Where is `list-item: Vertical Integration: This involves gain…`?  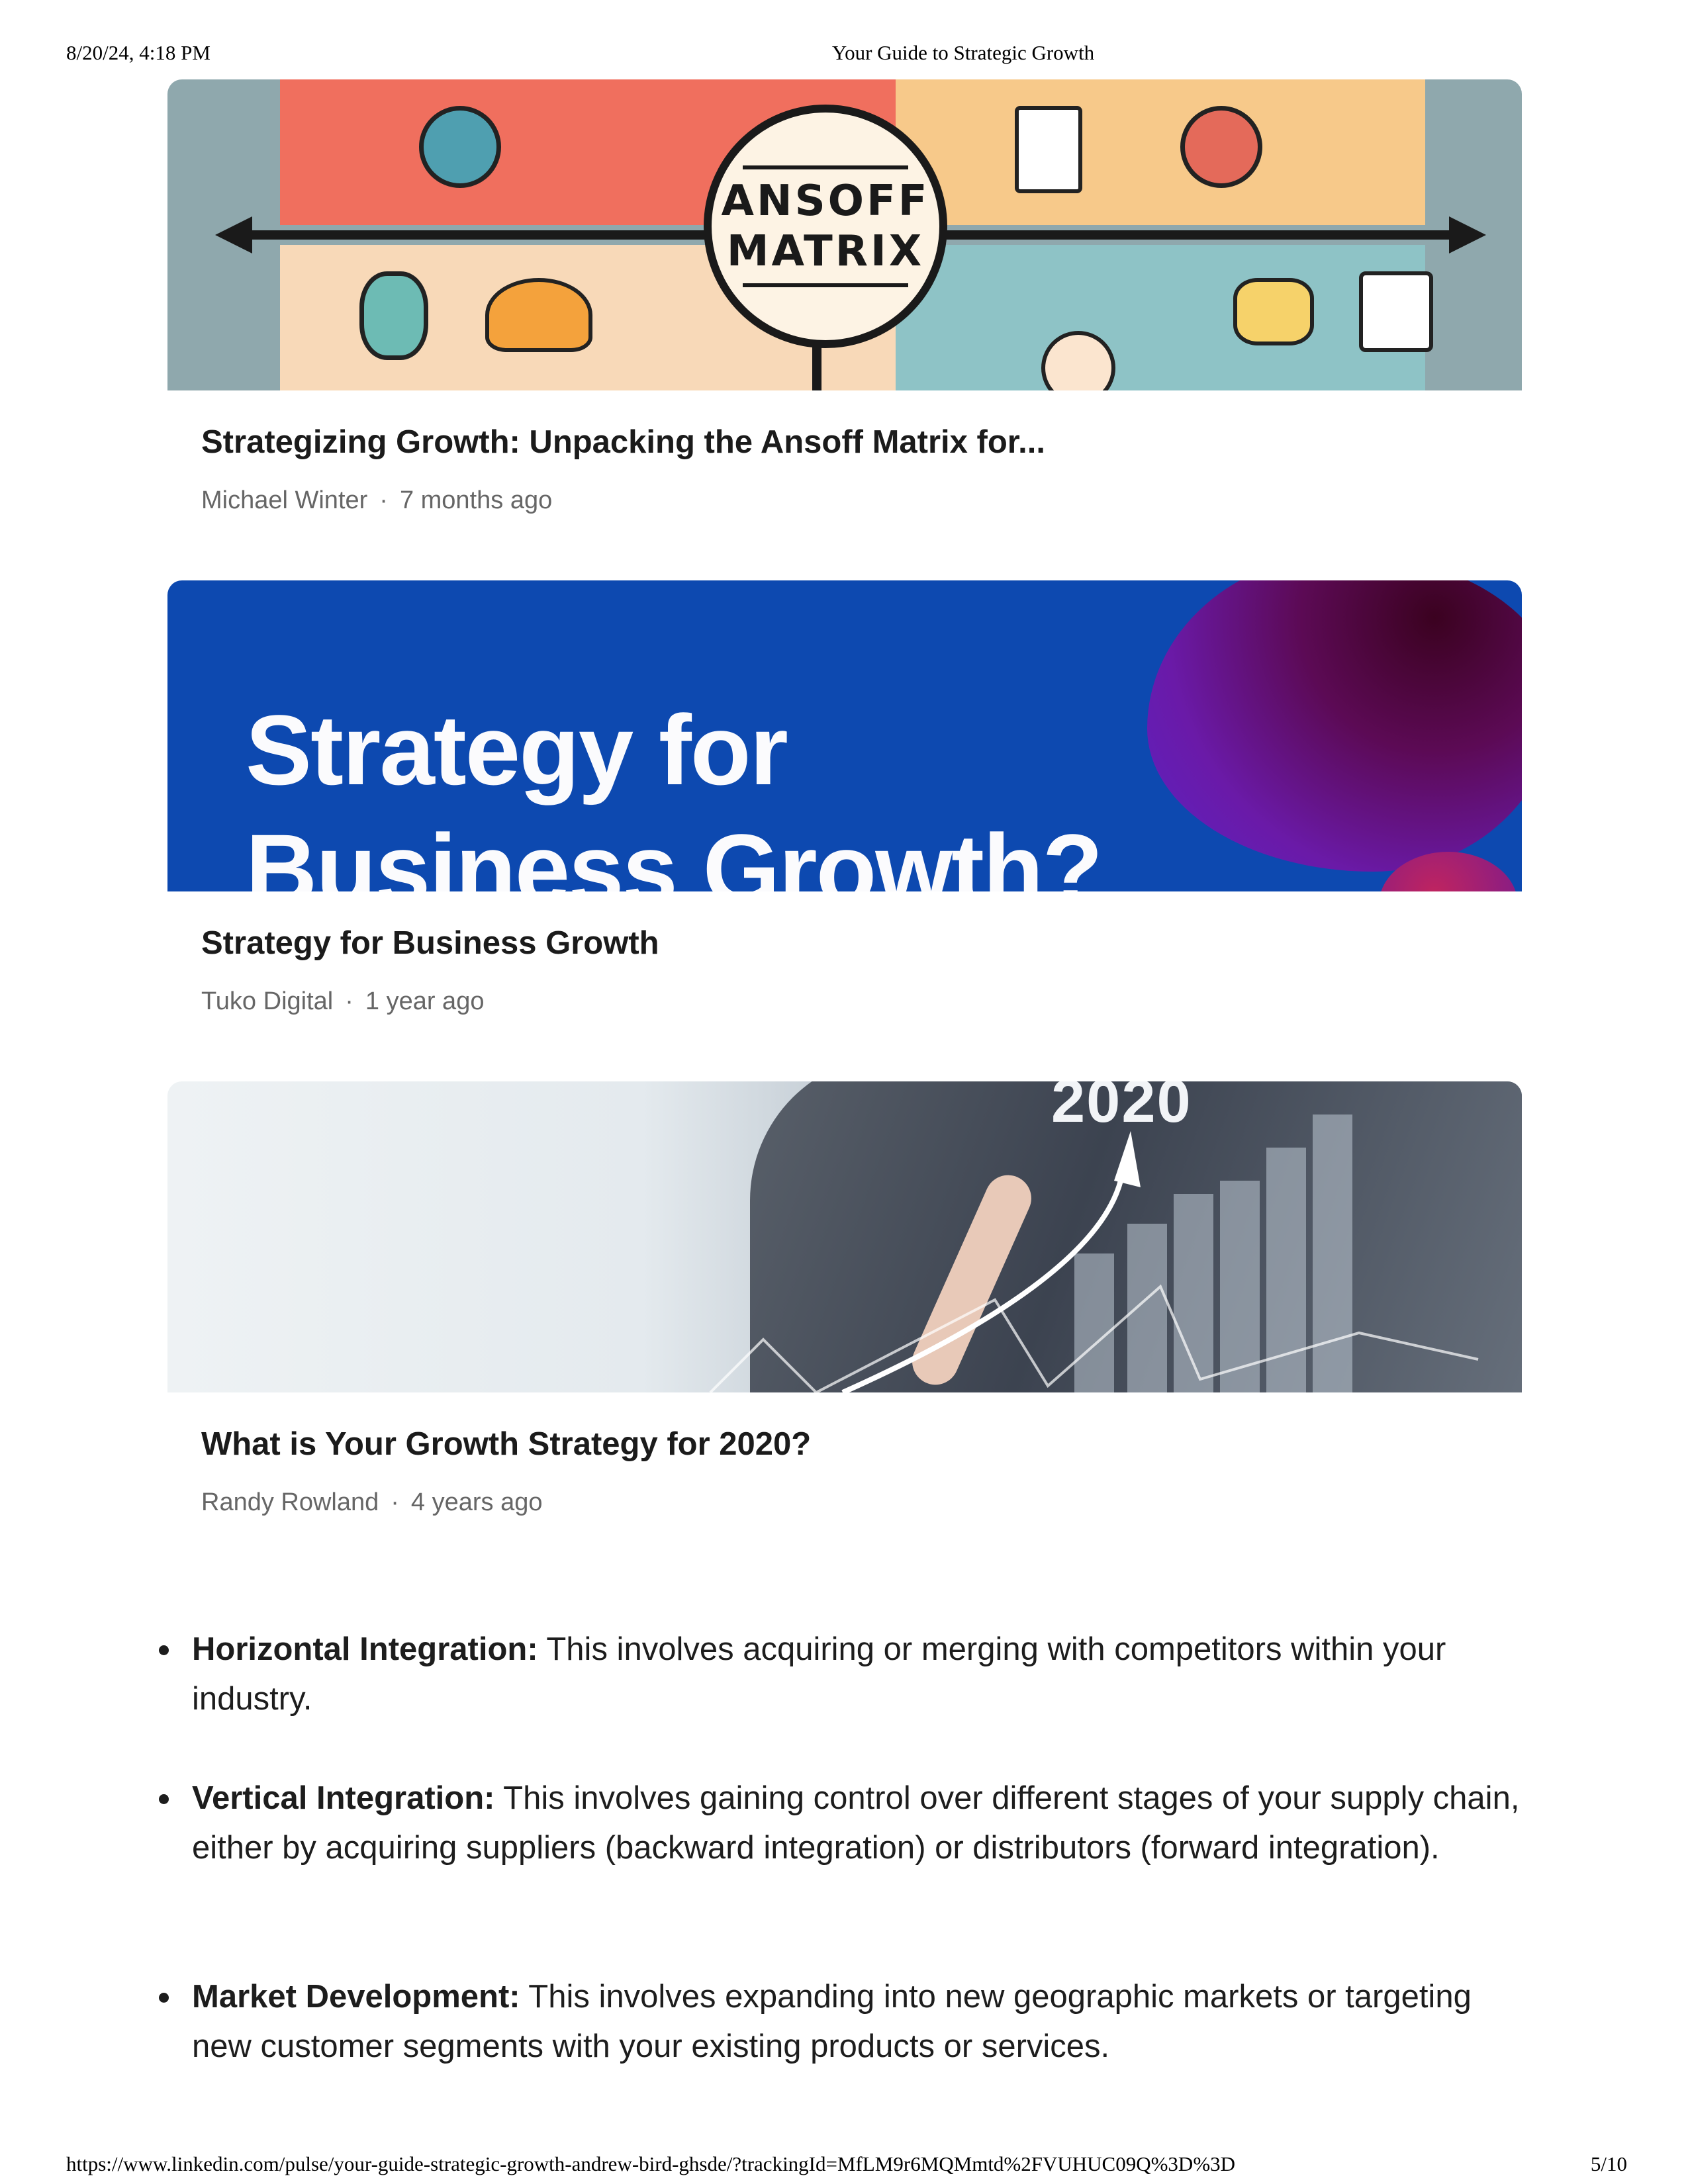 list-item: Vertical Integration: This involves gain… is located at coordinates (847, 1823).